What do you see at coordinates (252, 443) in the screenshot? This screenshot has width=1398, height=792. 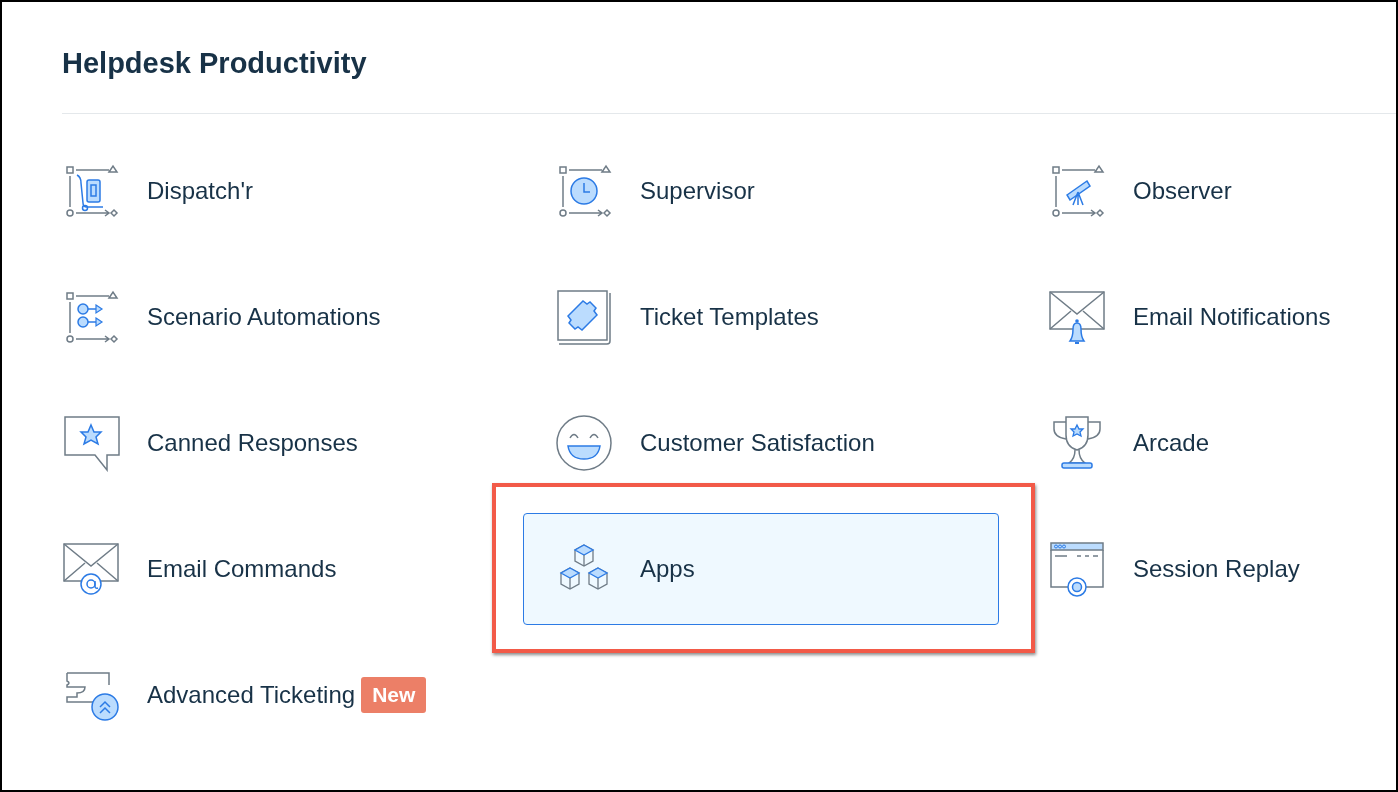 I see `item-label: Canned Responses` at bounding box center [252, 443].